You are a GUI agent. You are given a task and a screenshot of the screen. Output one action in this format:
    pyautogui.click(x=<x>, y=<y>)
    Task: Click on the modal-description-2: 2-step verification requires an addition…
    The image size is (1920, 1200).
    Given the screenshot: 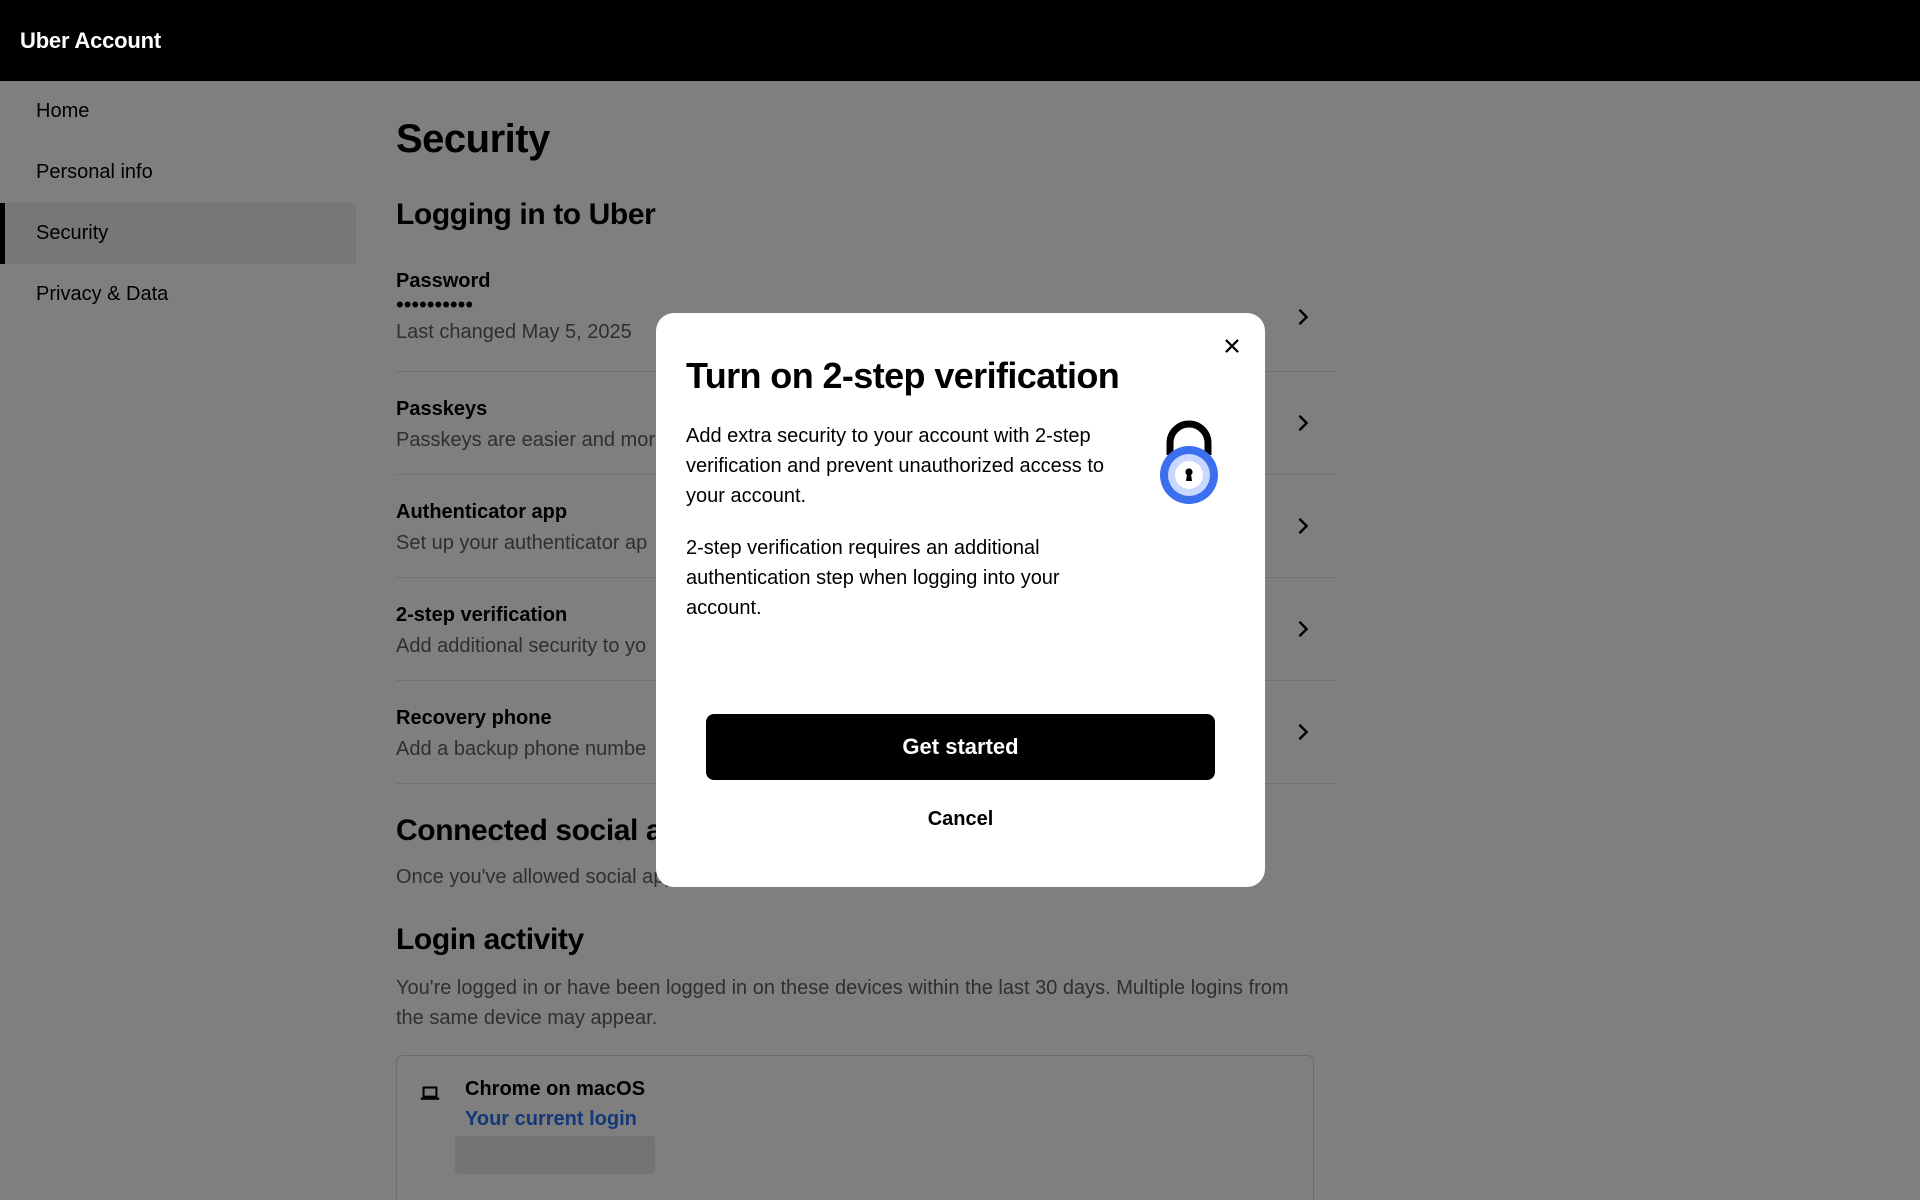 What is the action you would take?
    pyautogui.click(x=873, y=578)
    